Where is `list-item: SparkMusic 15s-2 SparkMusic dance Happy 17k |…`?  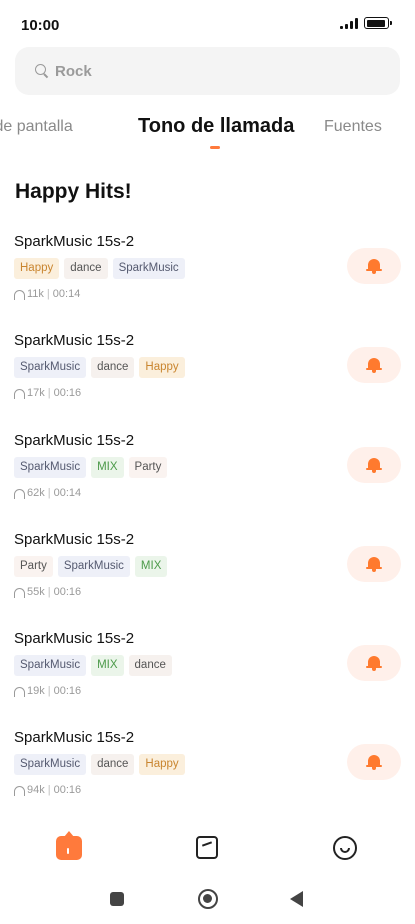 list-item: SparkMusic 15s-2 SparkMusic dance Happy 17k |… is located at coordinates (207, 374).